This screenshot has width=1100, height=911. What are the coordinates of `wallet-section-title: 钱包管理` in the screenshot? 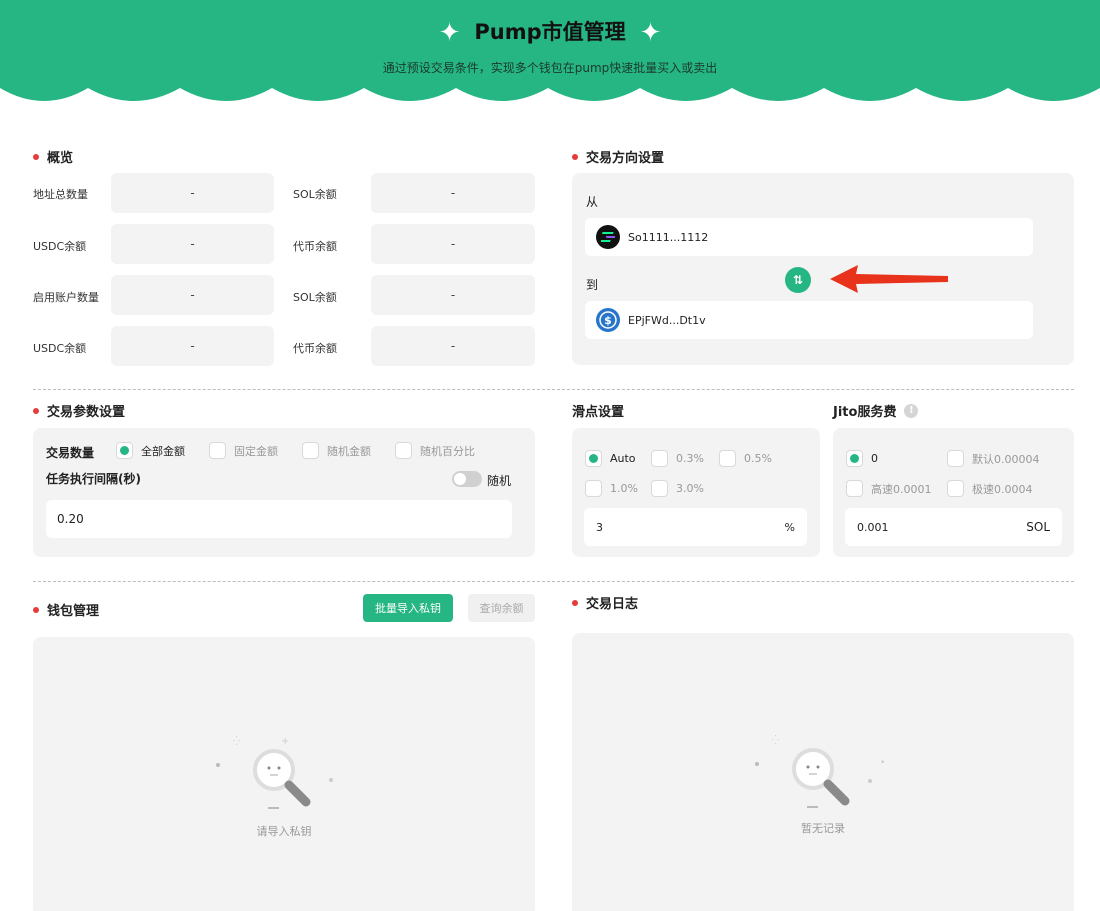 It's located at (66, 609).